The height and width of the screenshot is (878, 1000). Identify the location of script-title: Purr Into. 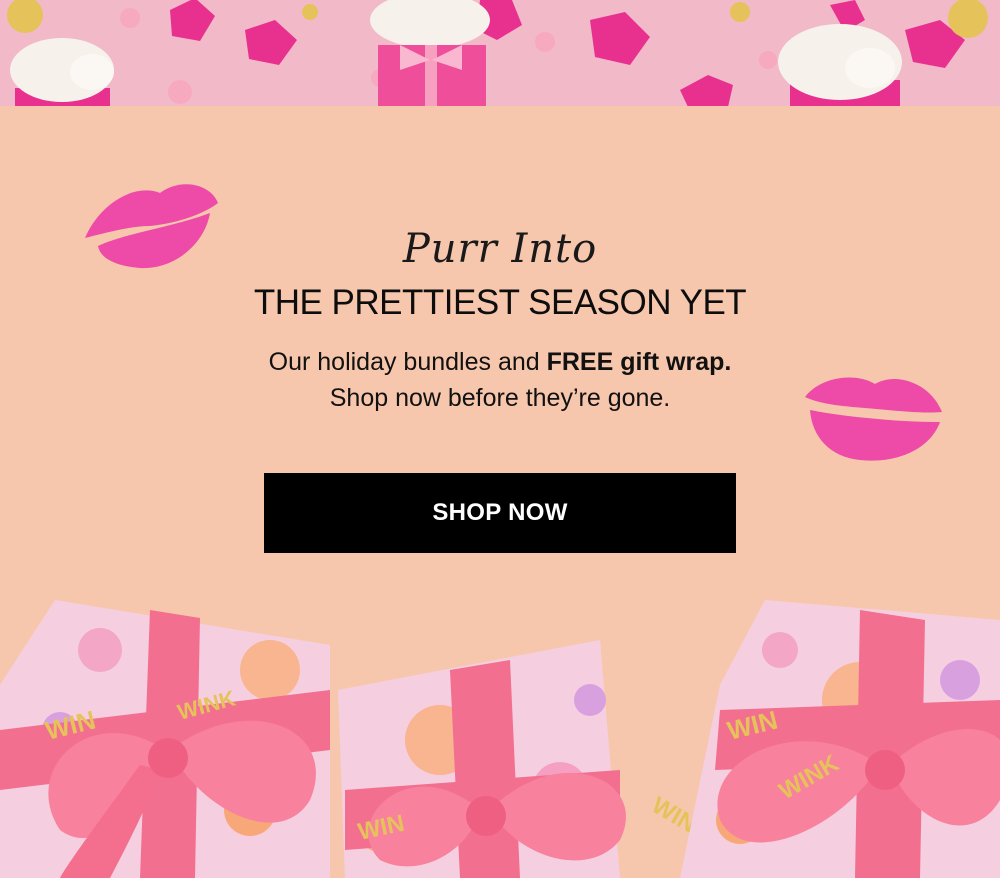
(500, 249).